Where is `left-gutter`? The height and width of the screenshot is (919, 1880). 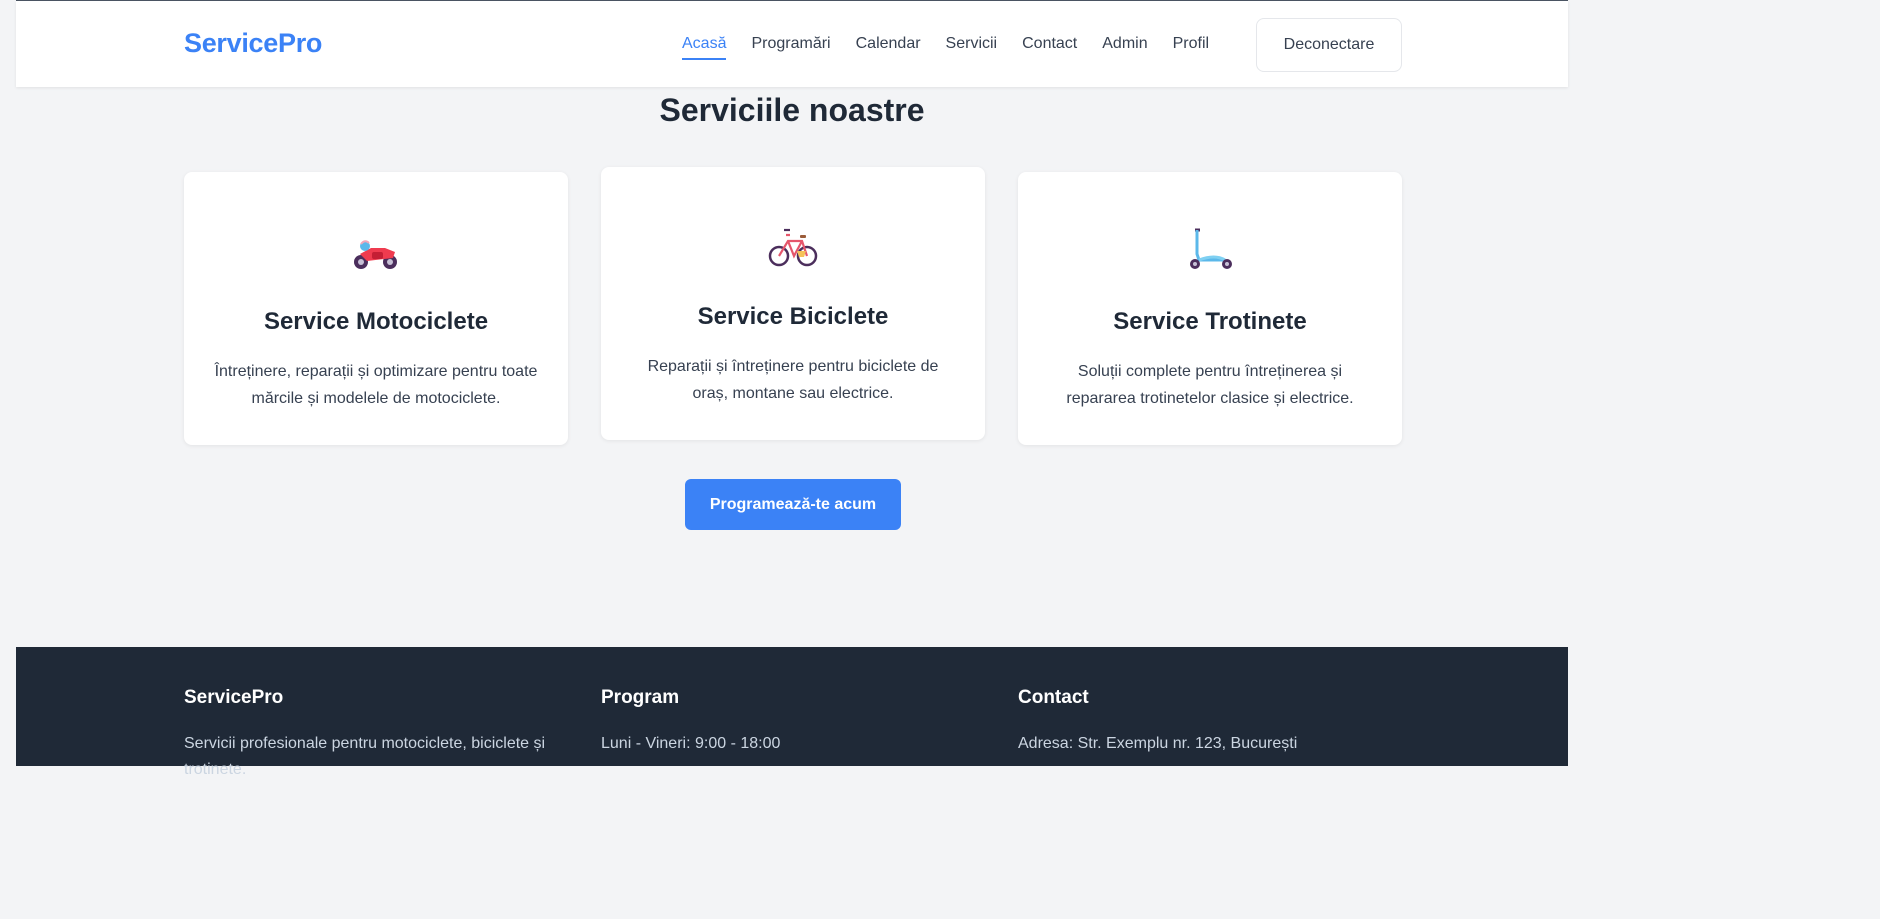
left-gutter is located at coordinates (8, 383).